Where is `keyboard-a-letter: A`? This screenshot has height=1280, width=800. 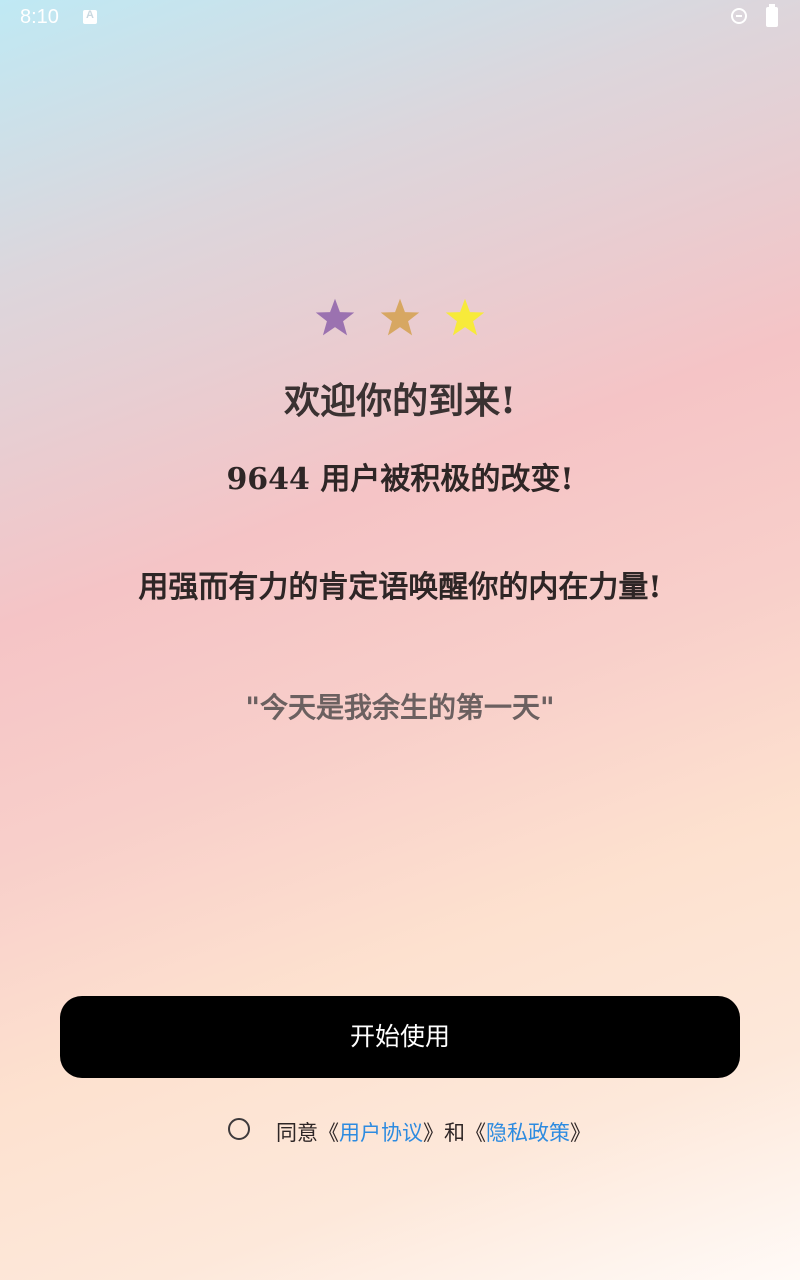
keyboard-a-letter: A is located at coordinates (90, 15).